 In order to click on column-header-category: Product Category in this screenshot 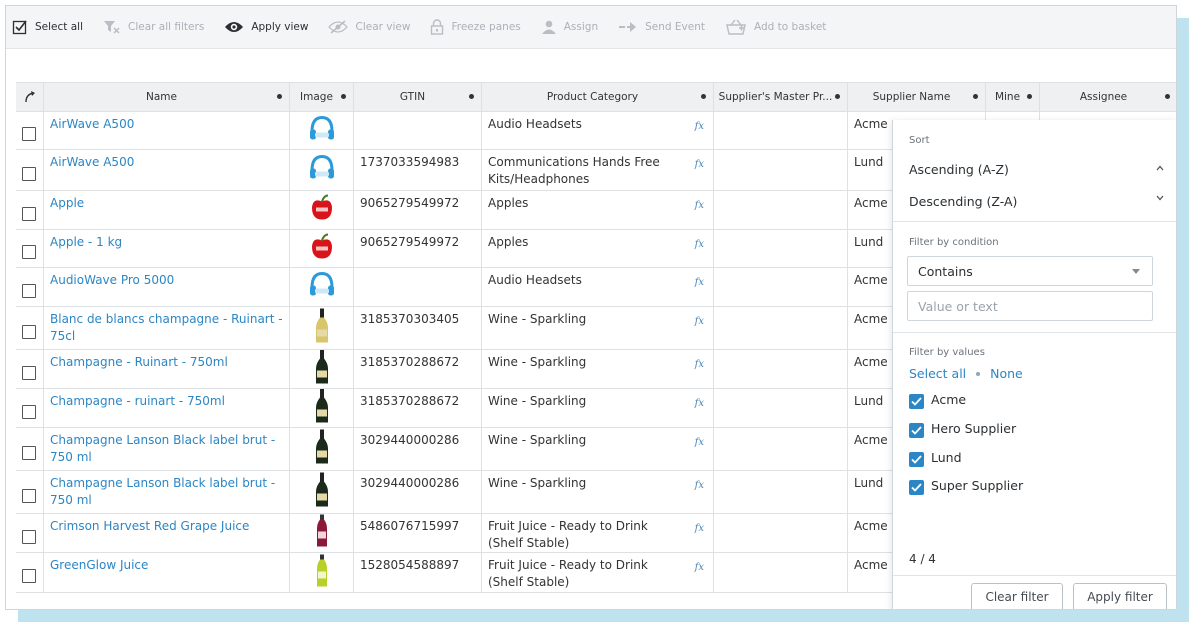, I will do `click(598, 97)`.